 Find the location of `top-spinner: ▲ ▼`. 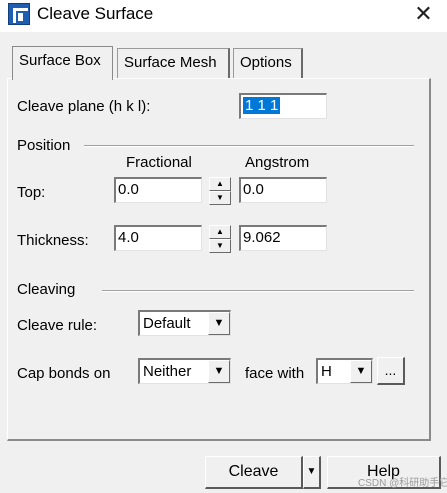

top-spinner: ▲ ▼ is located at coordinates (220, 191).